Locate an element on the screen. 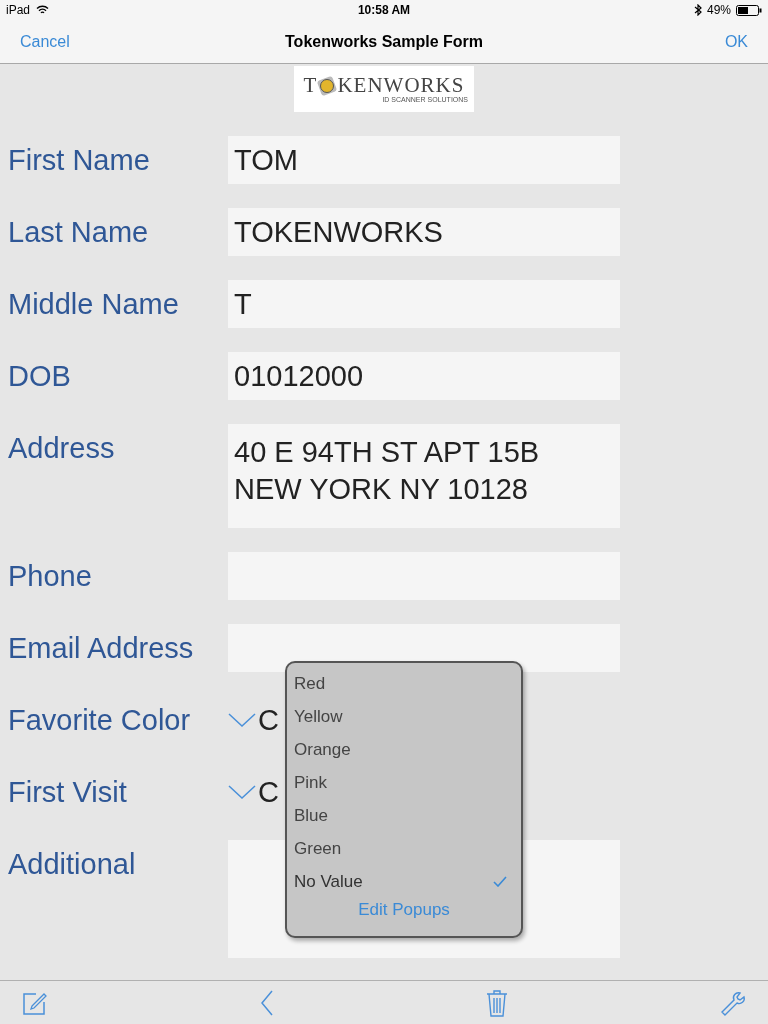 The width and height of the screenshot is (768, 1024). form-title: Tokenworks Sample Form is located at coordinates (384, 41).